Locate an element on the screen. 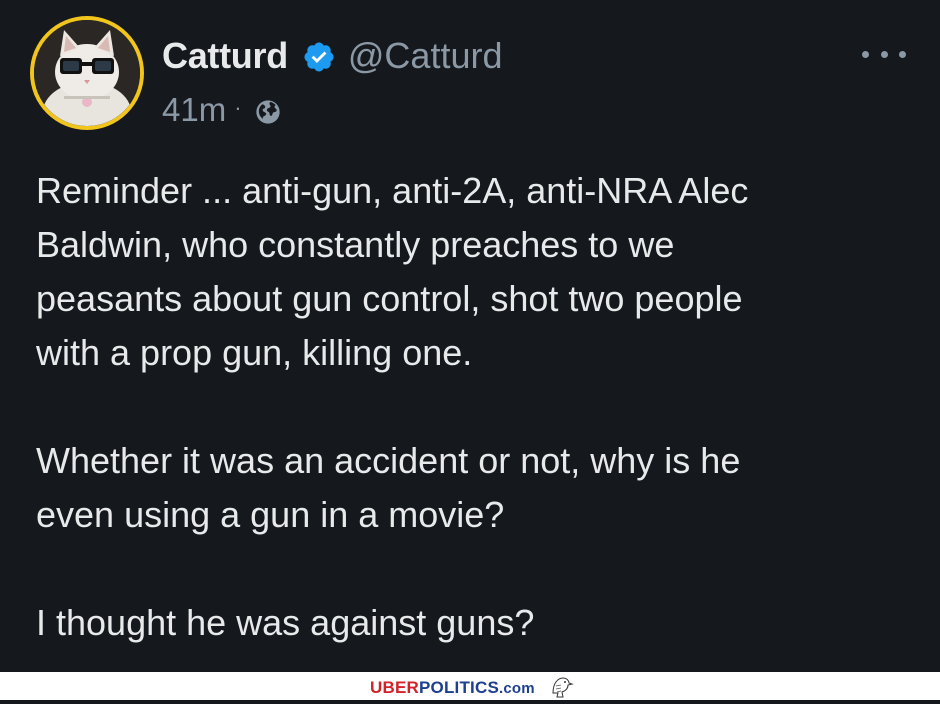  user-handle: @Catturd is located at coordinates (425, 56).